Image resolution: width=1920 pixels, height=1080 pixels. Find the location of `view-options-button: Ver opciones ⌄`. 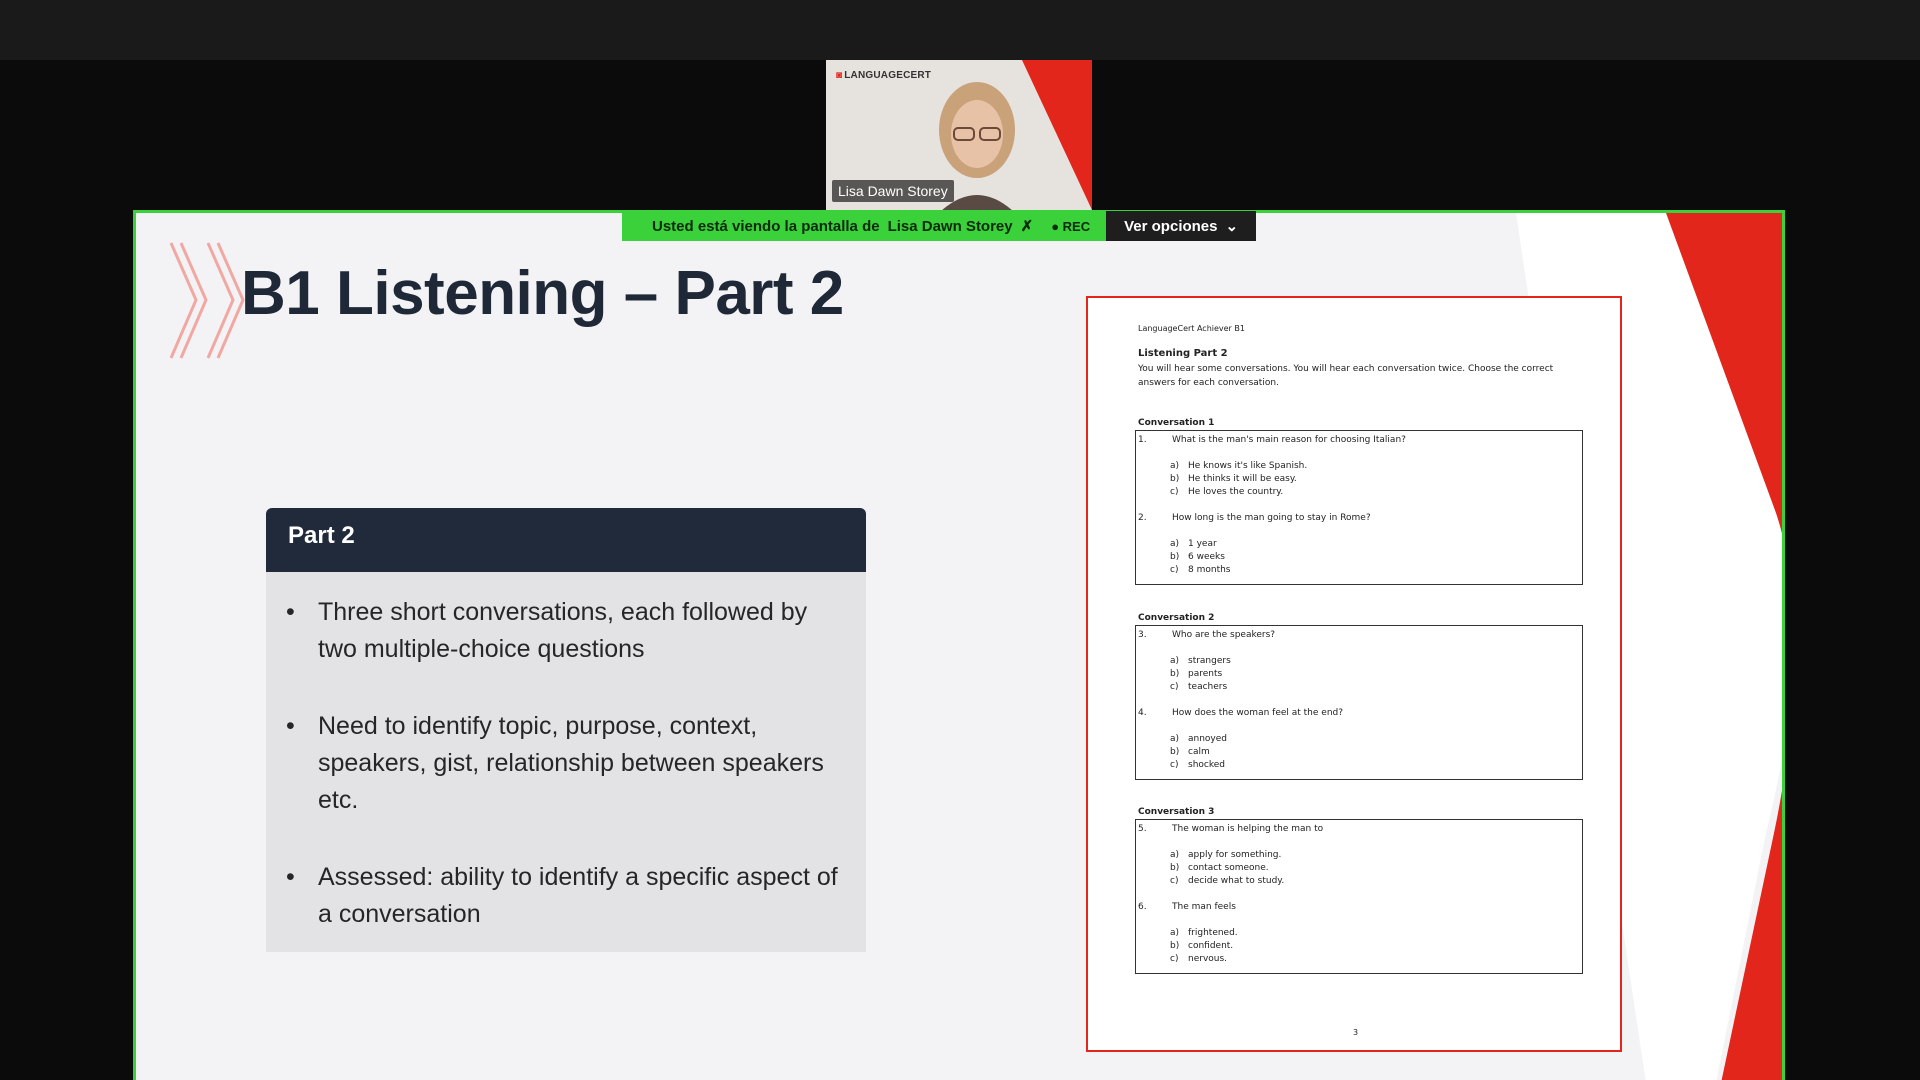

view-options-button: Ver opciones ⌄ is located at coordinates (1181, 226).